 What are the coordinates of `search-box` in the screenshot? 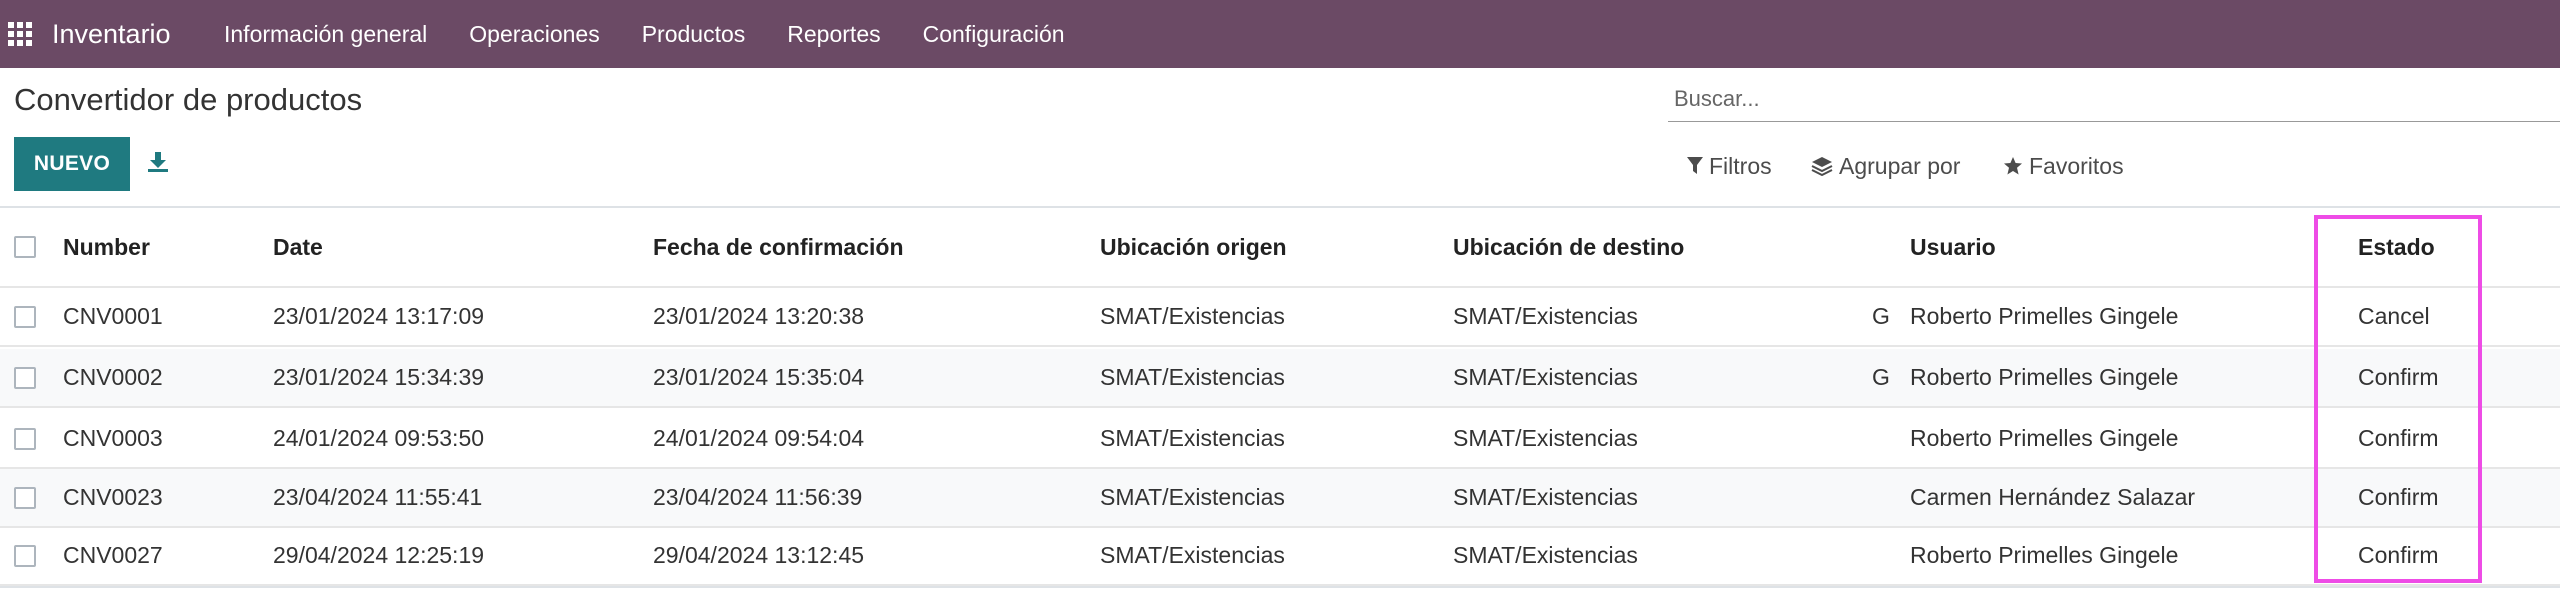 It's located at (2114, 99).